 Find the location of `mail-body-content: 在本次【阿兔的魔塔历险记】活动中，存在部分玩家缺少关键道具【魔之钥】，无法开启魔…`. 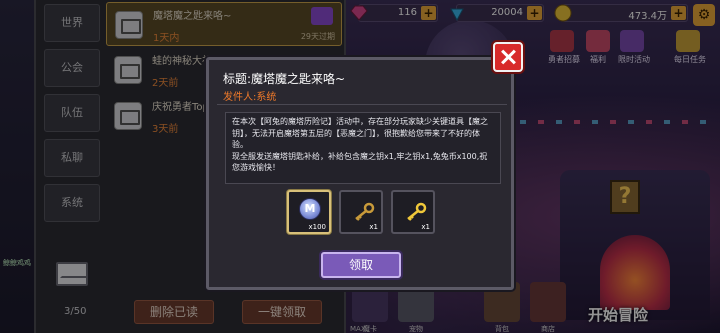

mail-body-content: 在本次【阿兔的魔塔历险记】活动中，存在部分玩家缺少关键道具【魔之钥】，无法开启魔… is located at coordinates (360, 144).